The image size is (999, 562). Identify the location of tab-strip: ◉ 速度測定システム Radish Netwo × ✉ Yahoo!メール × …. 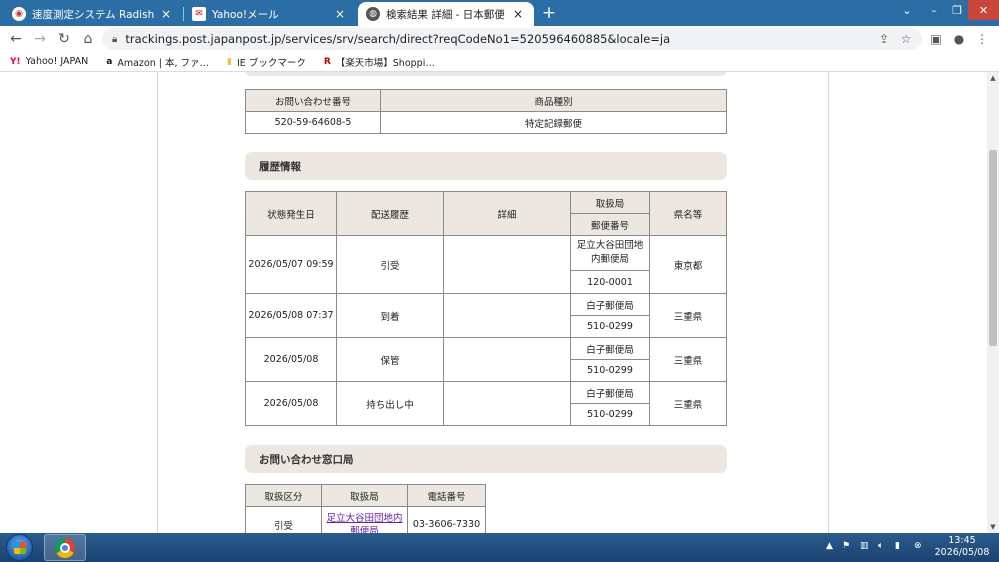
(499, 13).